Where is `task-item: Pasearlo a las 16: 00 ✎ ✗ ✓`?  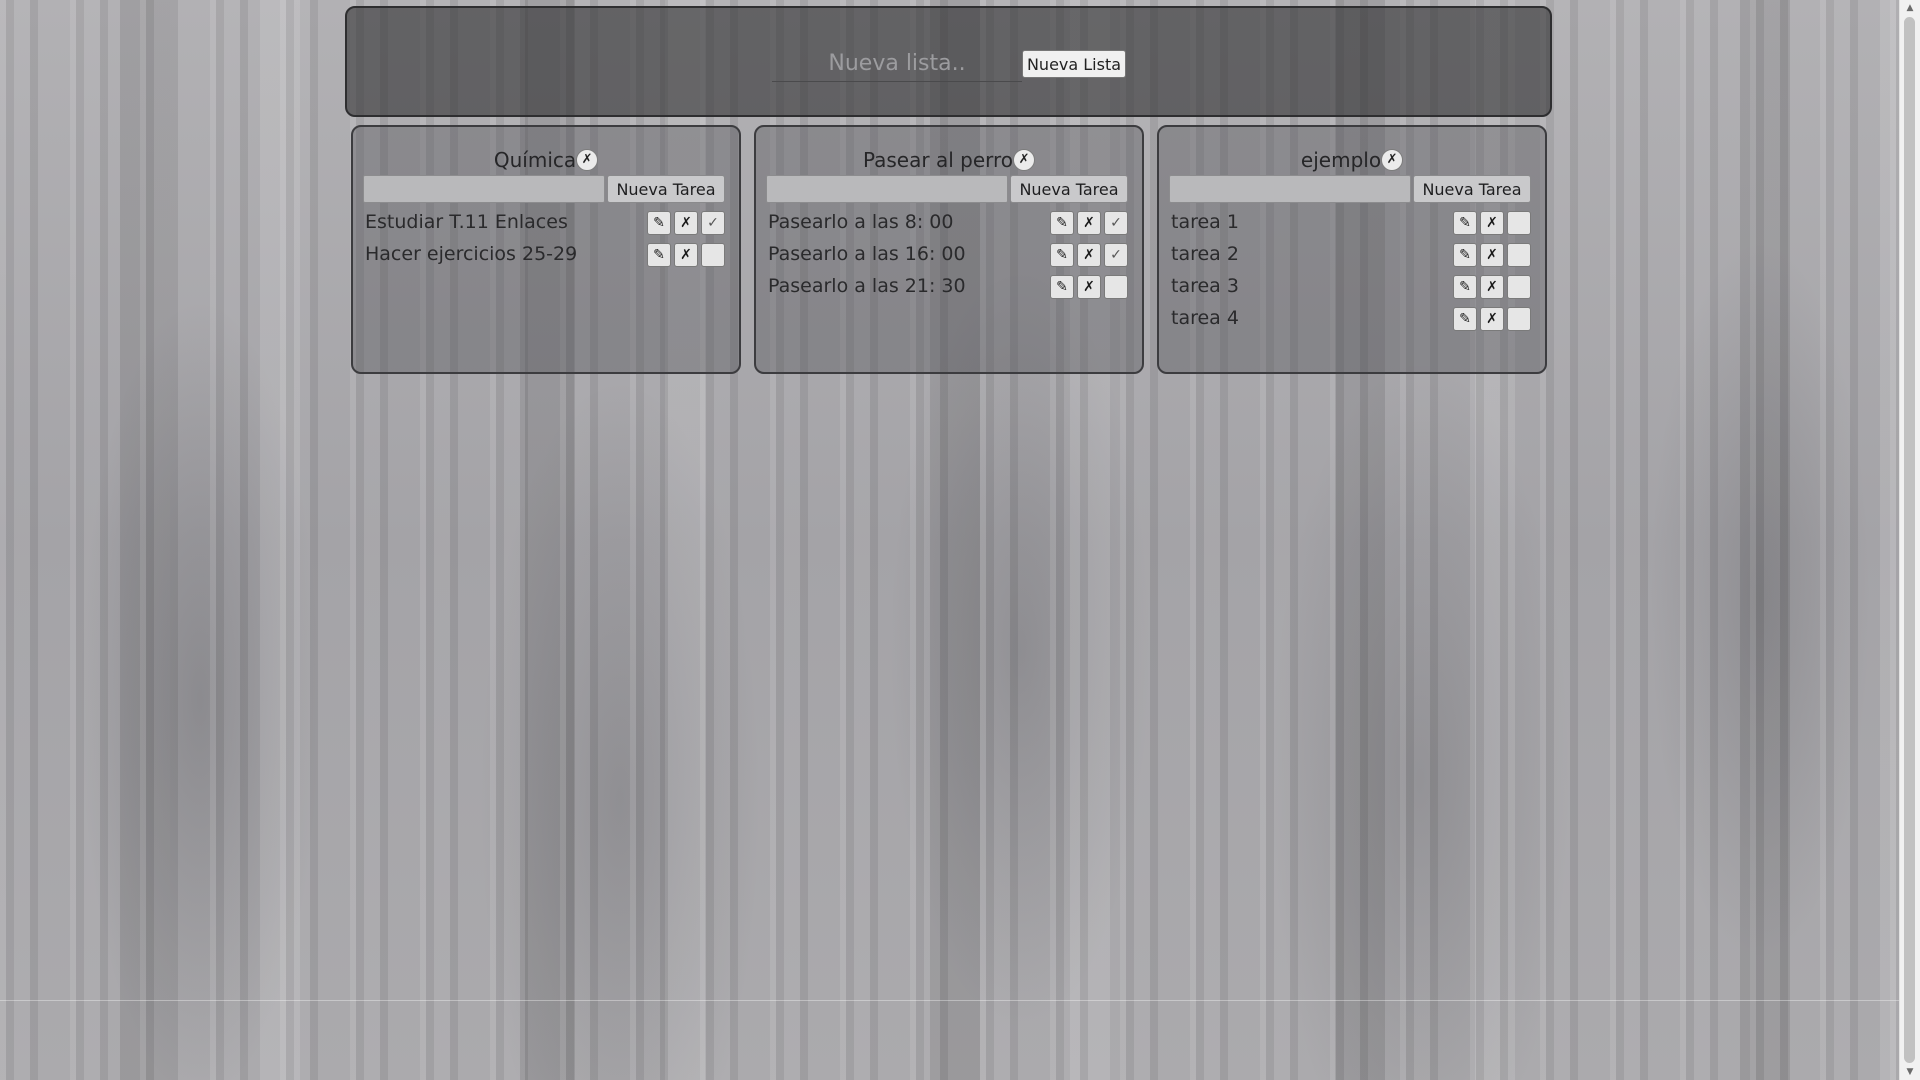 task-item: Pasearlo a las 16: 00 ✎ ✗ ✓ is located at coordinates (948, 254).